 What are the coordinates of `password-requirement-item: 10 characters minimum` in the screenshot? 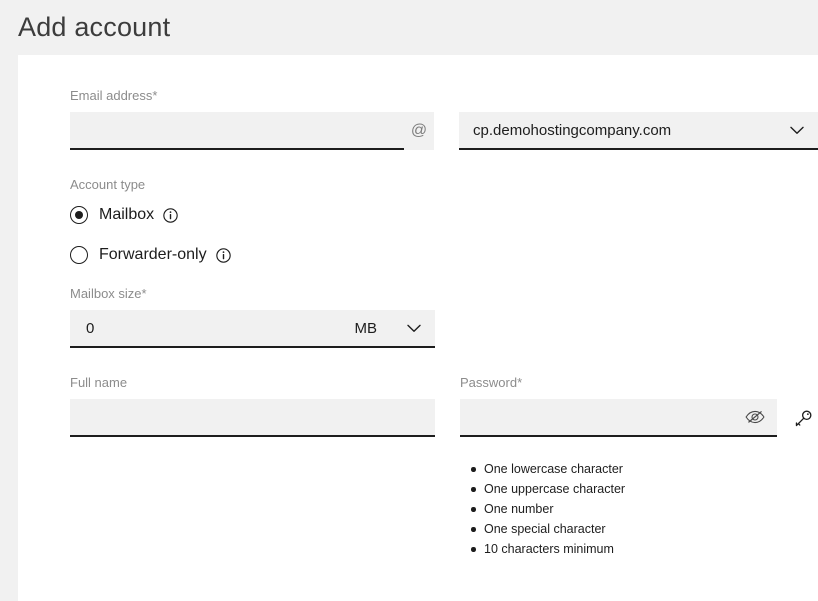 It's located at (644, 549).